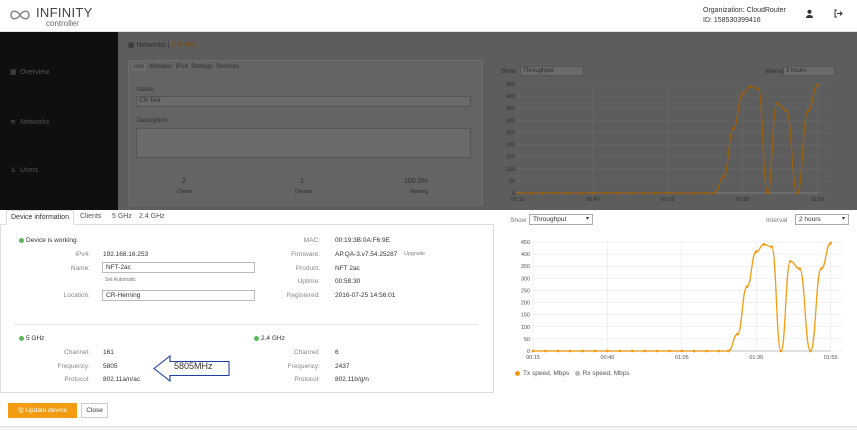 The height and width of the screenshot is (430, 857). What do you see at coordinates (572, 373) in the screenshot?
I see `chart-legend: Tx speed, Mbps Rx speed, Mbps` at bounding box center [572, 373].